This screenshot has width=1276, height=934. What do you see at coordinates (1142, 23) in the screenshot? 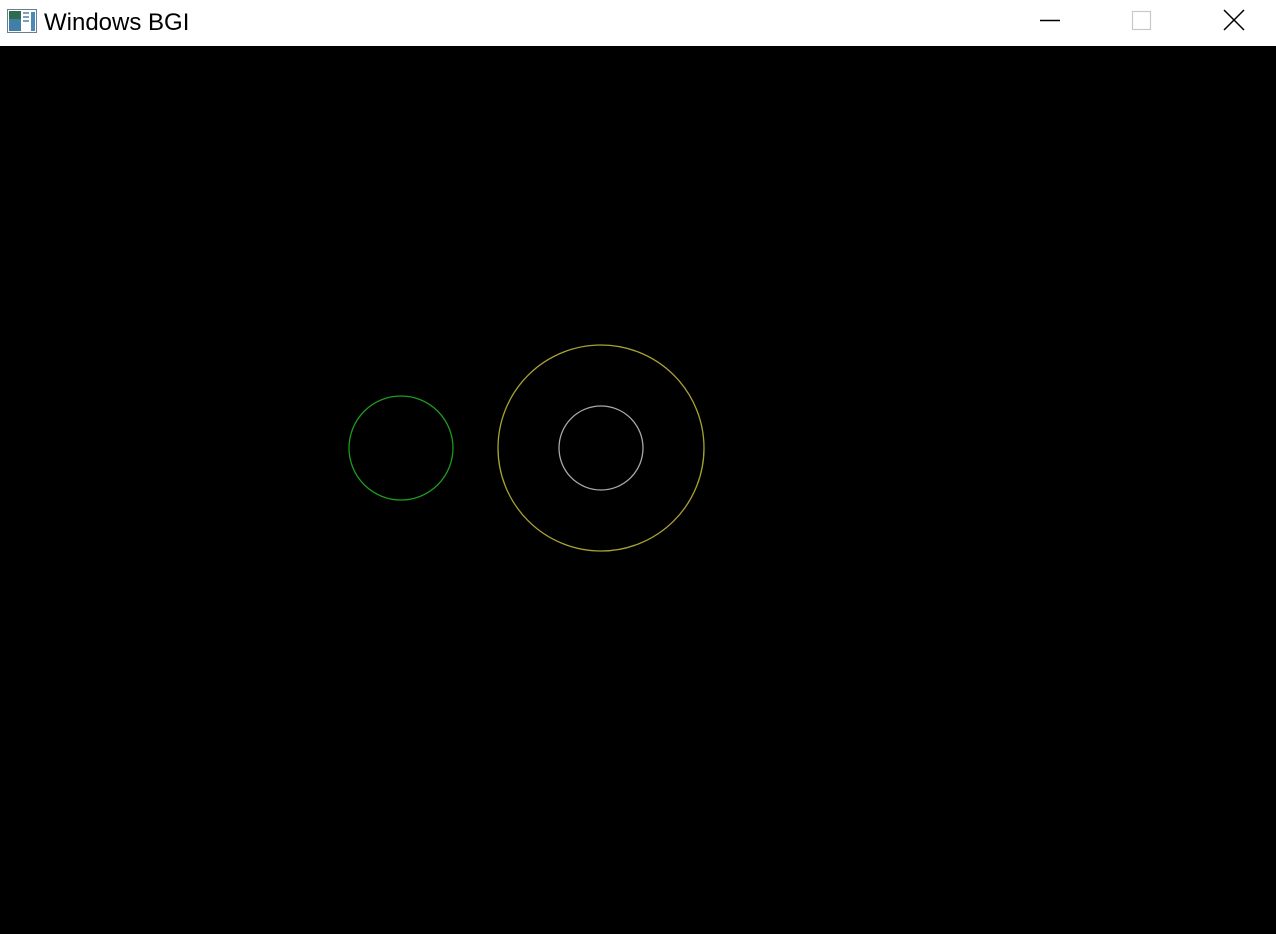
I see `maximize-button` at bounding box center [1142, 23].